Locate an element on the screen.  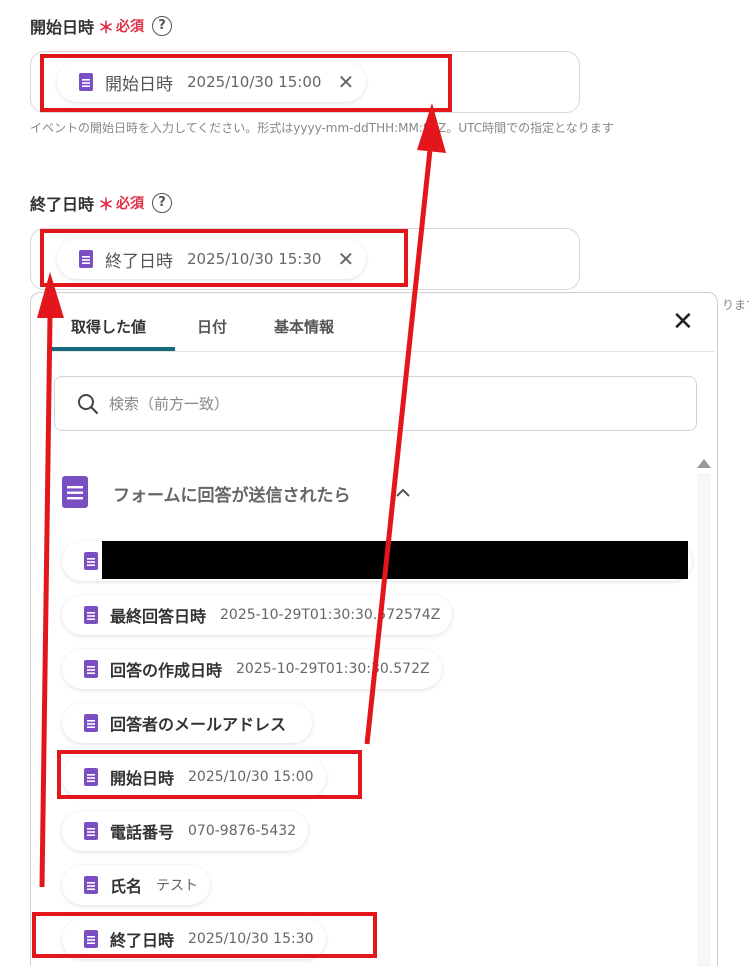
tab-acquired-values: 取得した値 is located at coordinates (108, 326).